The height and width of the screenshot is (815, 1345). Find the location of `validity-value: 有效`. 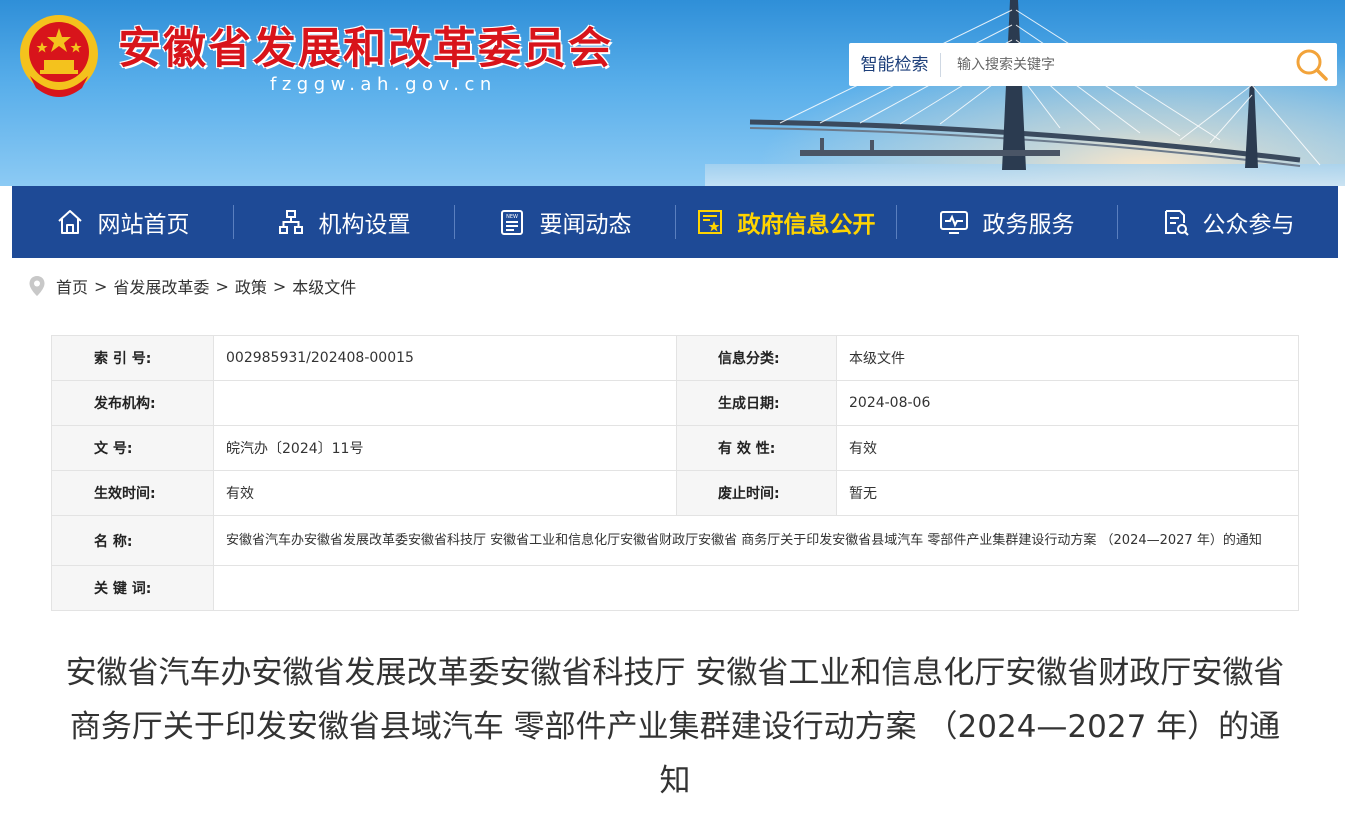

validity-value: 有效 is located at coordinates (1067, 448).